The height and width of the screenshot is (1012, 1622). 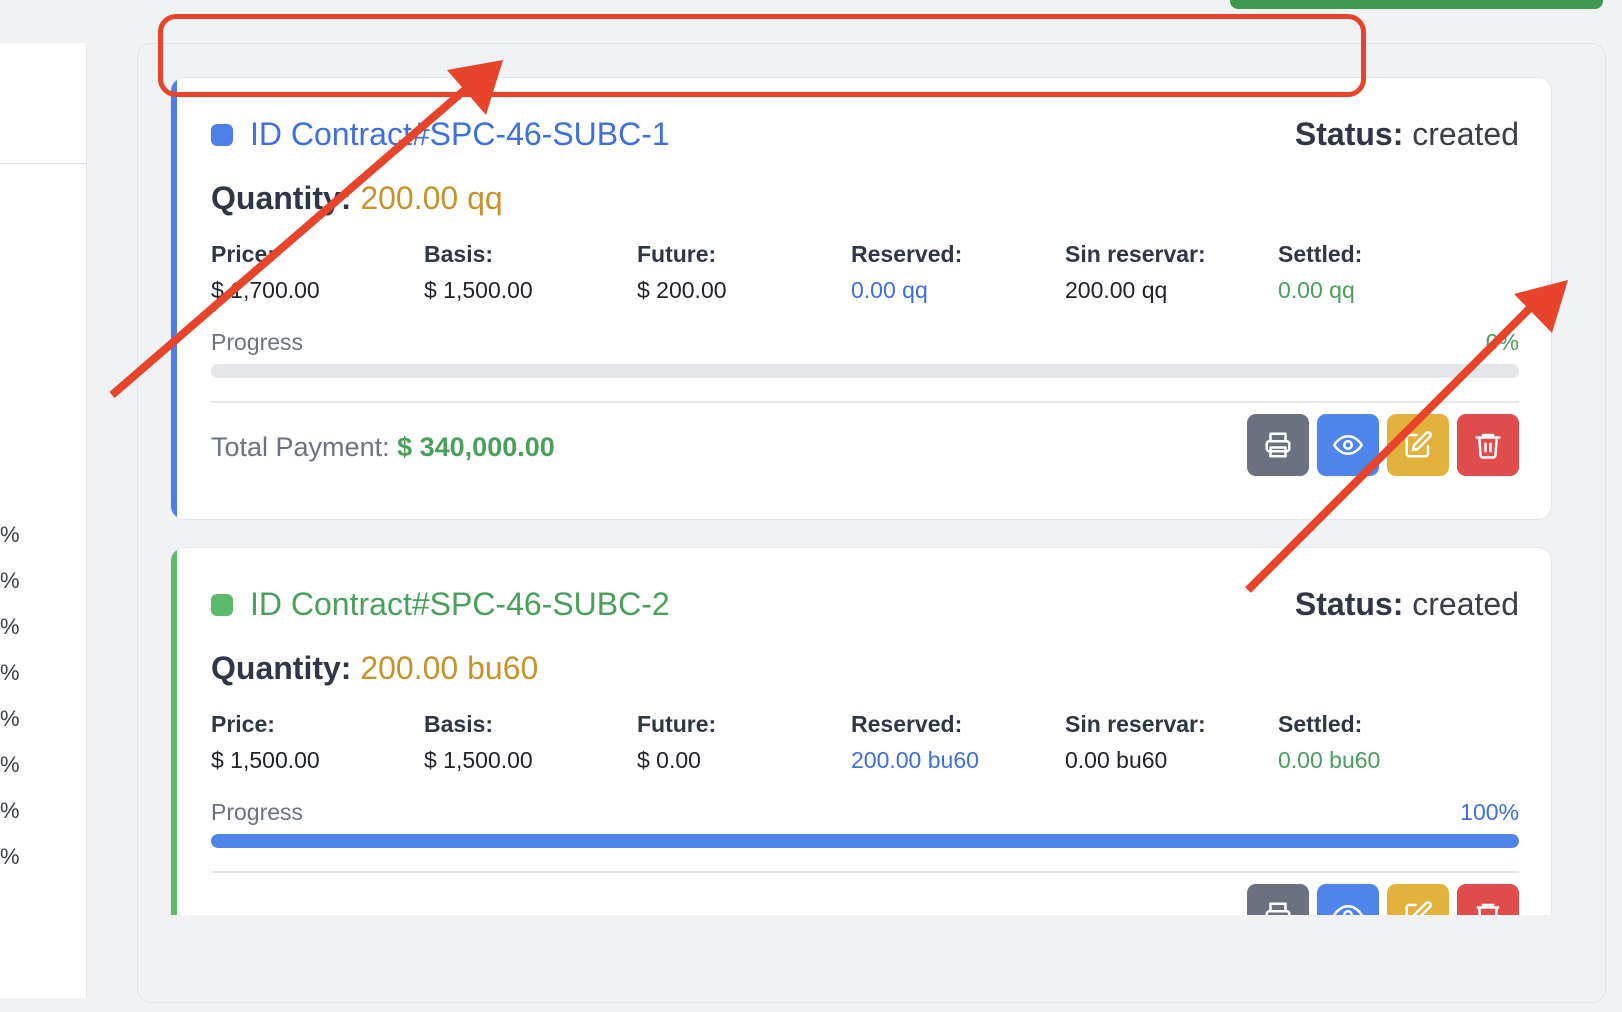 What do you see at coordinates (476, 447) in the screenshot?
I see `total-payment-value: $ 340,000.00` at bounding box center [476, 447].